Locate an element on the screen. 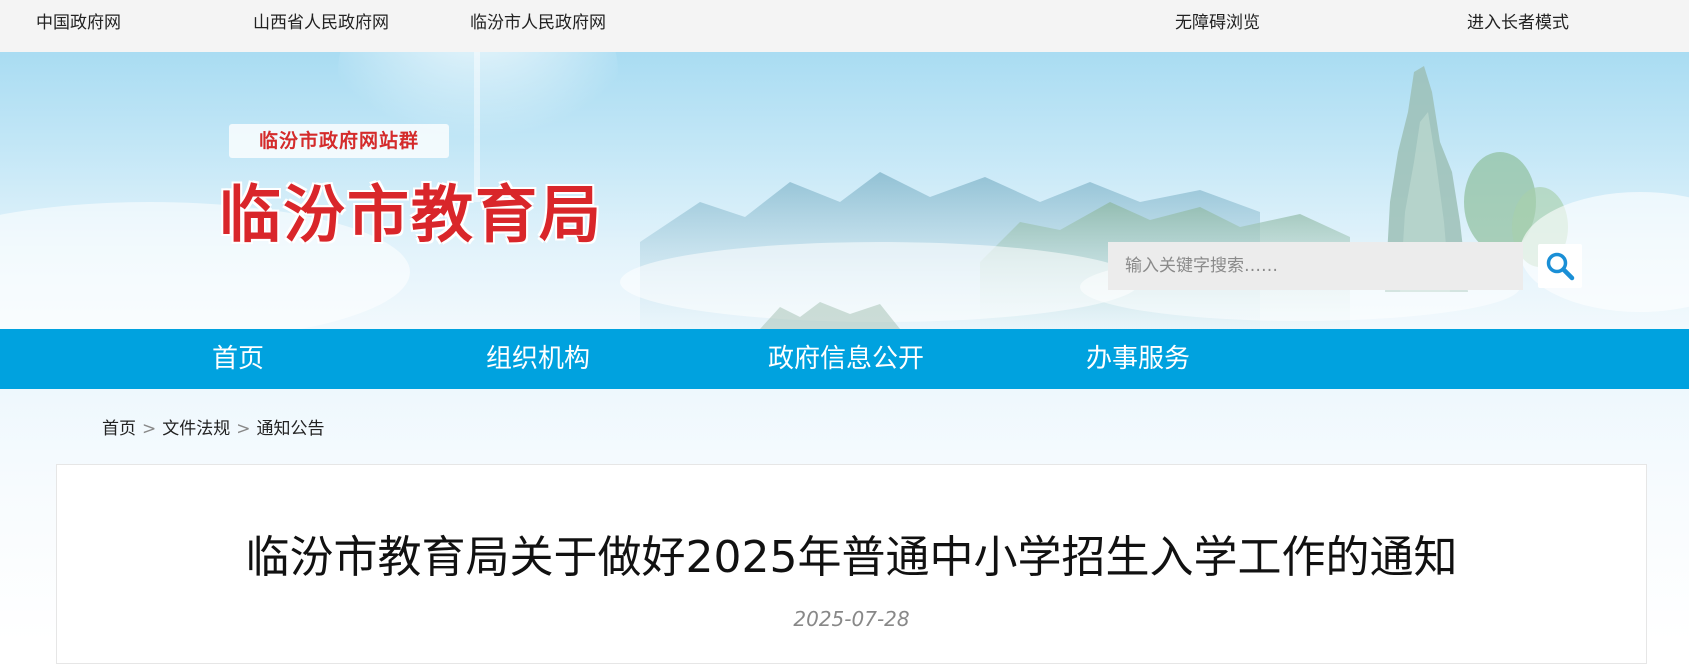 The image size is (1689, 664). nav-item-organization: 组织机构 is located at coordinates (538, 359).